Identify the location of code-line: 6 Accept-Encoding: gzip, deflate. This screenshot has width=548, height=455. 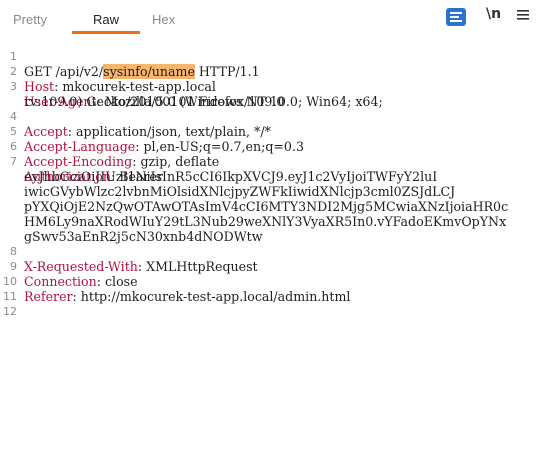
(274, 146).